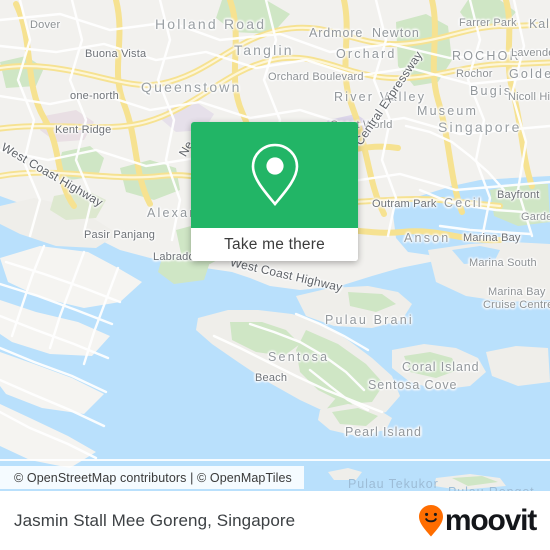 The image size is (550, 550). I want to click on map-pin-icon, so click(274, 175).